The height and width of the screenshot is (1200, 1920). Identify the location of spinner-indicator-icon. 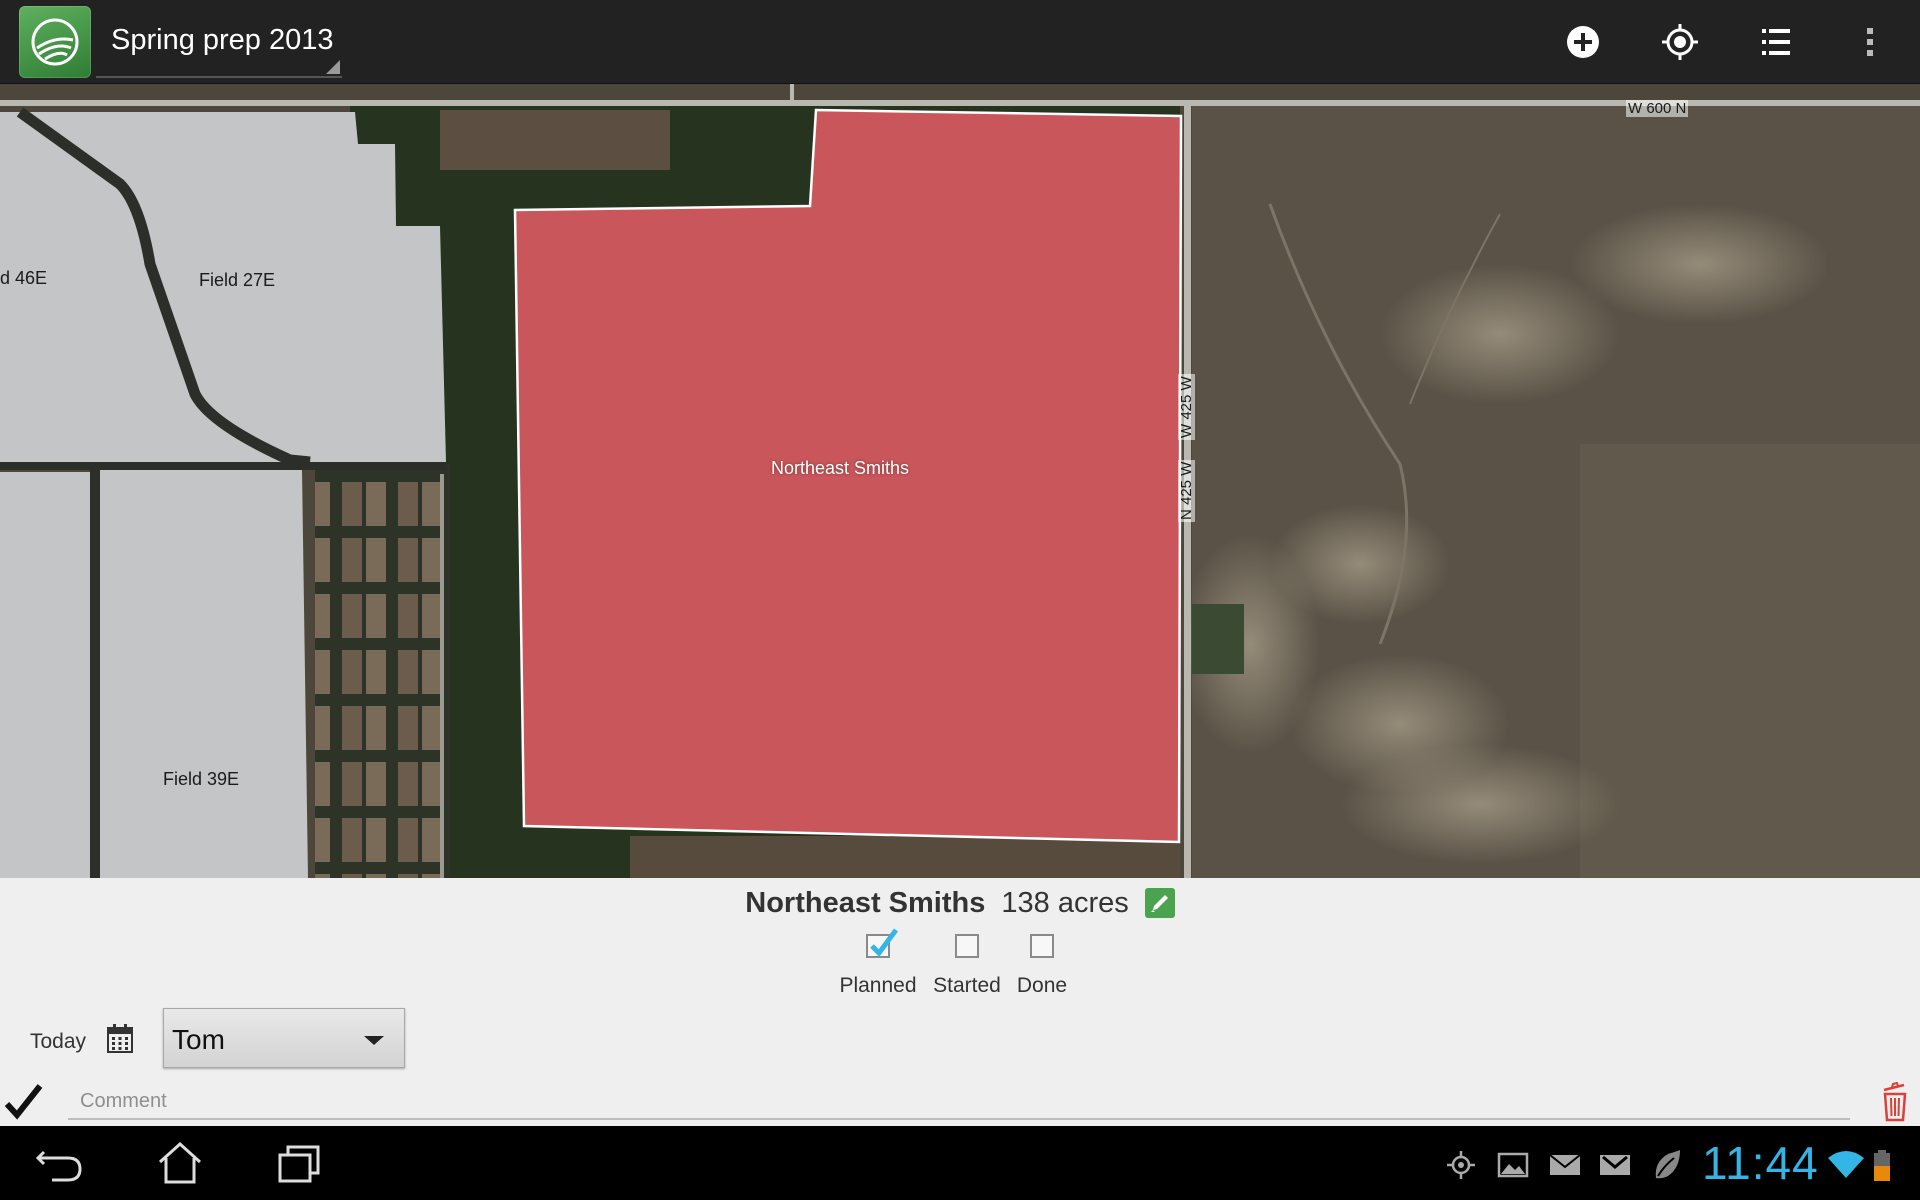
(333, 67).